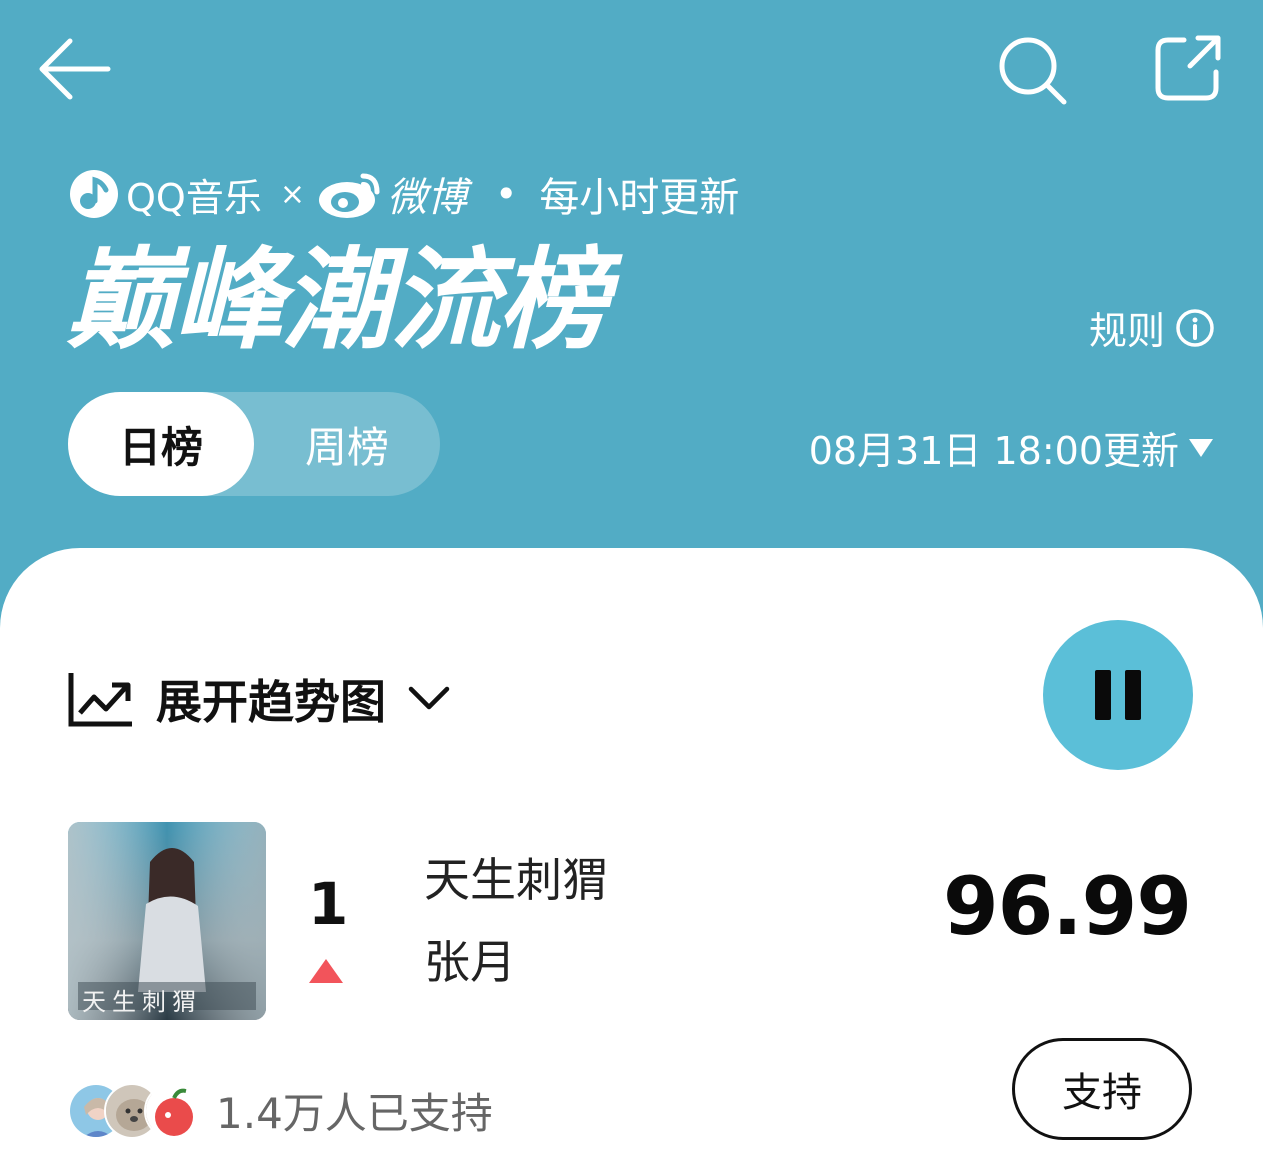  I want to click on rank-up-icon, so click(326, 971).